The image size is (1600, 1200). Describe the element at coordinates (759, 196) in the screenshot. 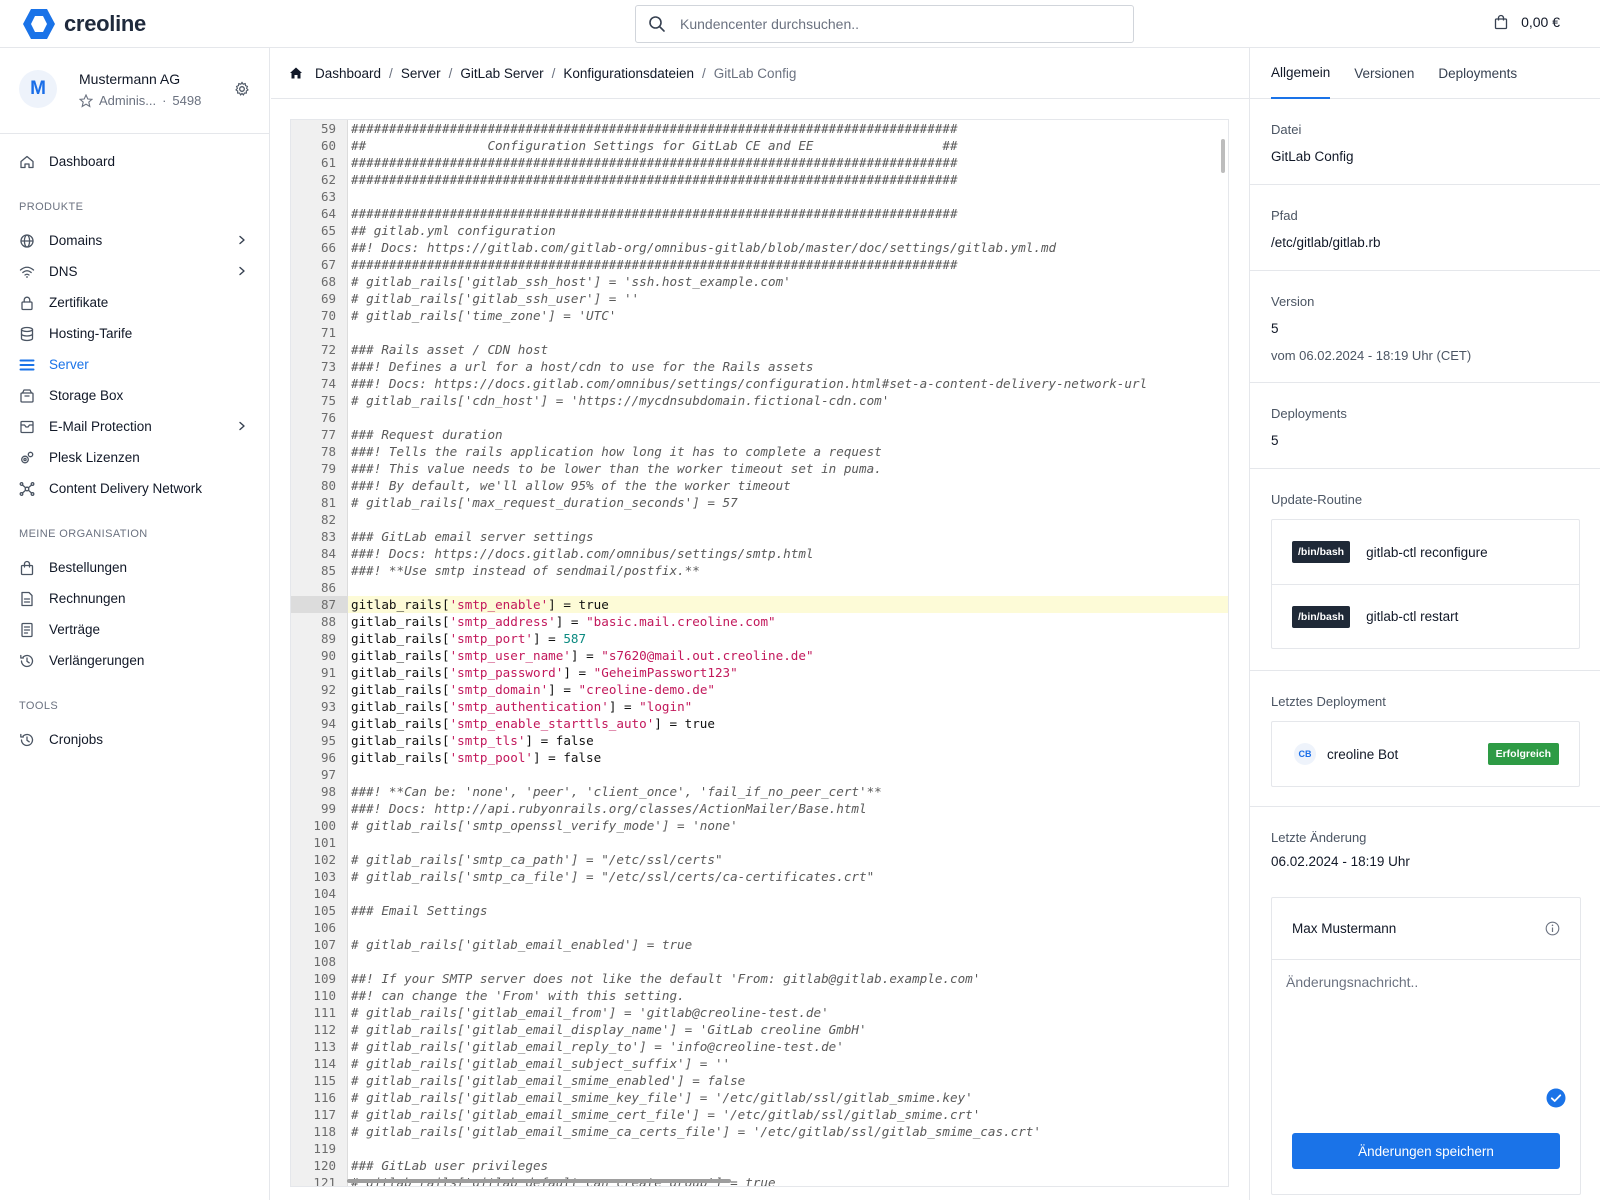

I see `code-line: 63` at that location.